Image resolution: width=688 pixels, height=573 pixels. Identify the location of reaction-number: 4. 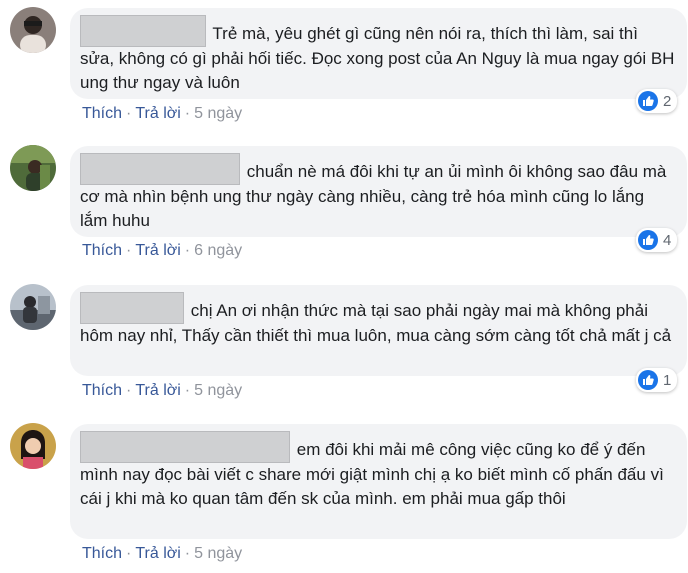
(667, 240).